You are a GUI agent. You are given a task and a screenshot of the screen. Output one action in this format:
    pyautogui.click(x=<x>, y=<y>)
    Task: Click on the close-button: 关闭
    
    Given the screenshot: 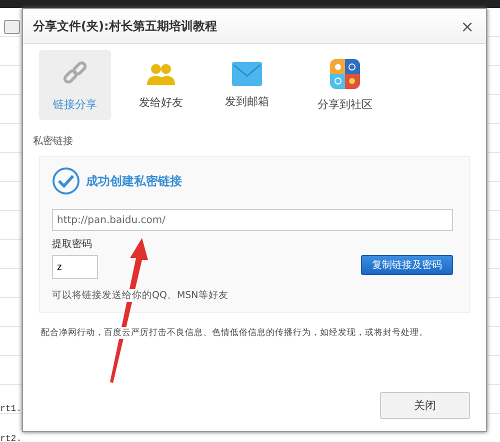 What is the action you would take?
    pyautogui.click(x=425, y=405)
    